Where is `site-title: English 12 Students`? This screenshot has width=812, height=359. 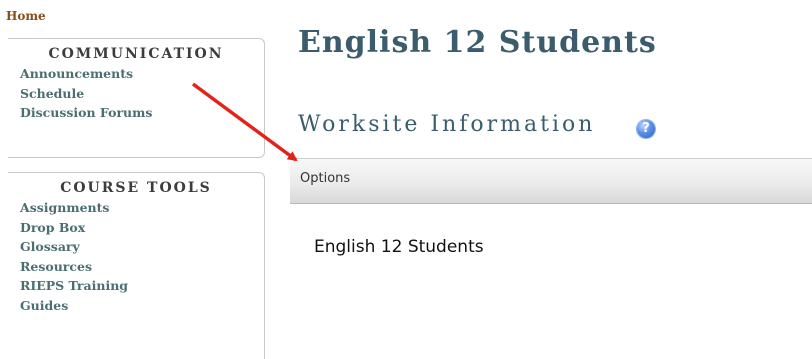
site-title: English 12 Students is located at coordinates (477, 42).